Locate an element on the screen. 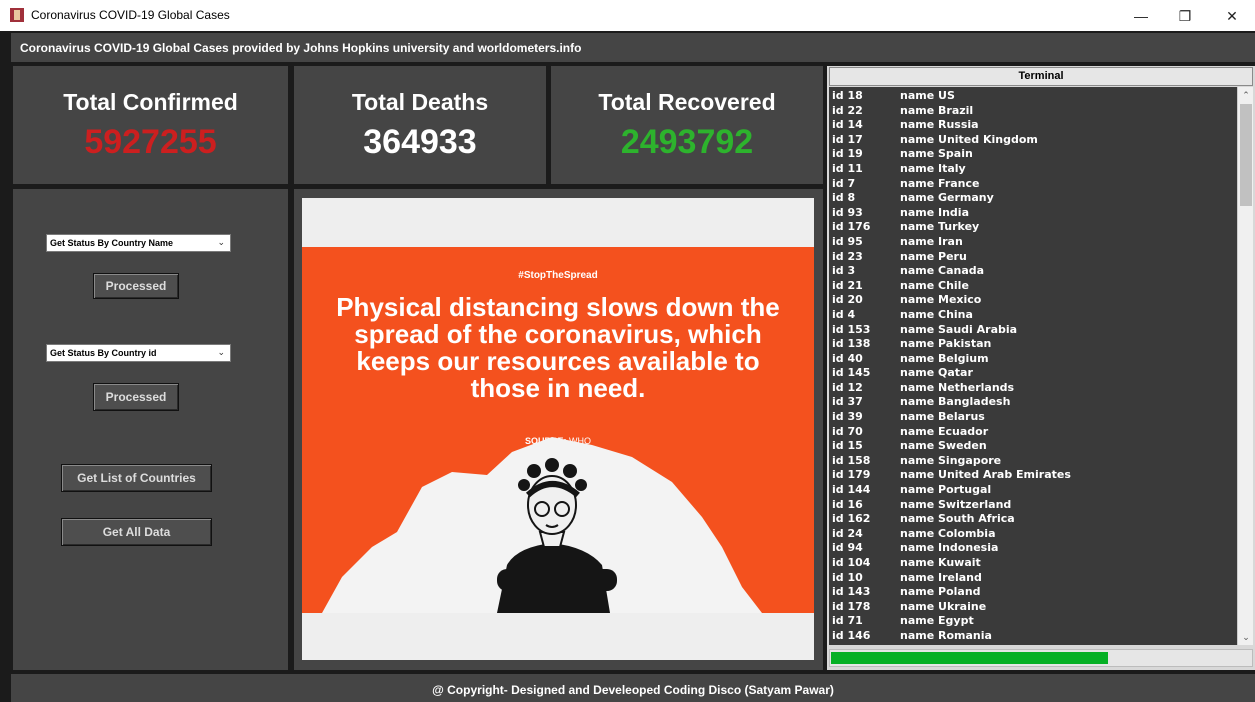 The width and height of the screenshot is (1255, 702). terminal-row: id 144 name Portugal is located at coordinates (1032, 490).